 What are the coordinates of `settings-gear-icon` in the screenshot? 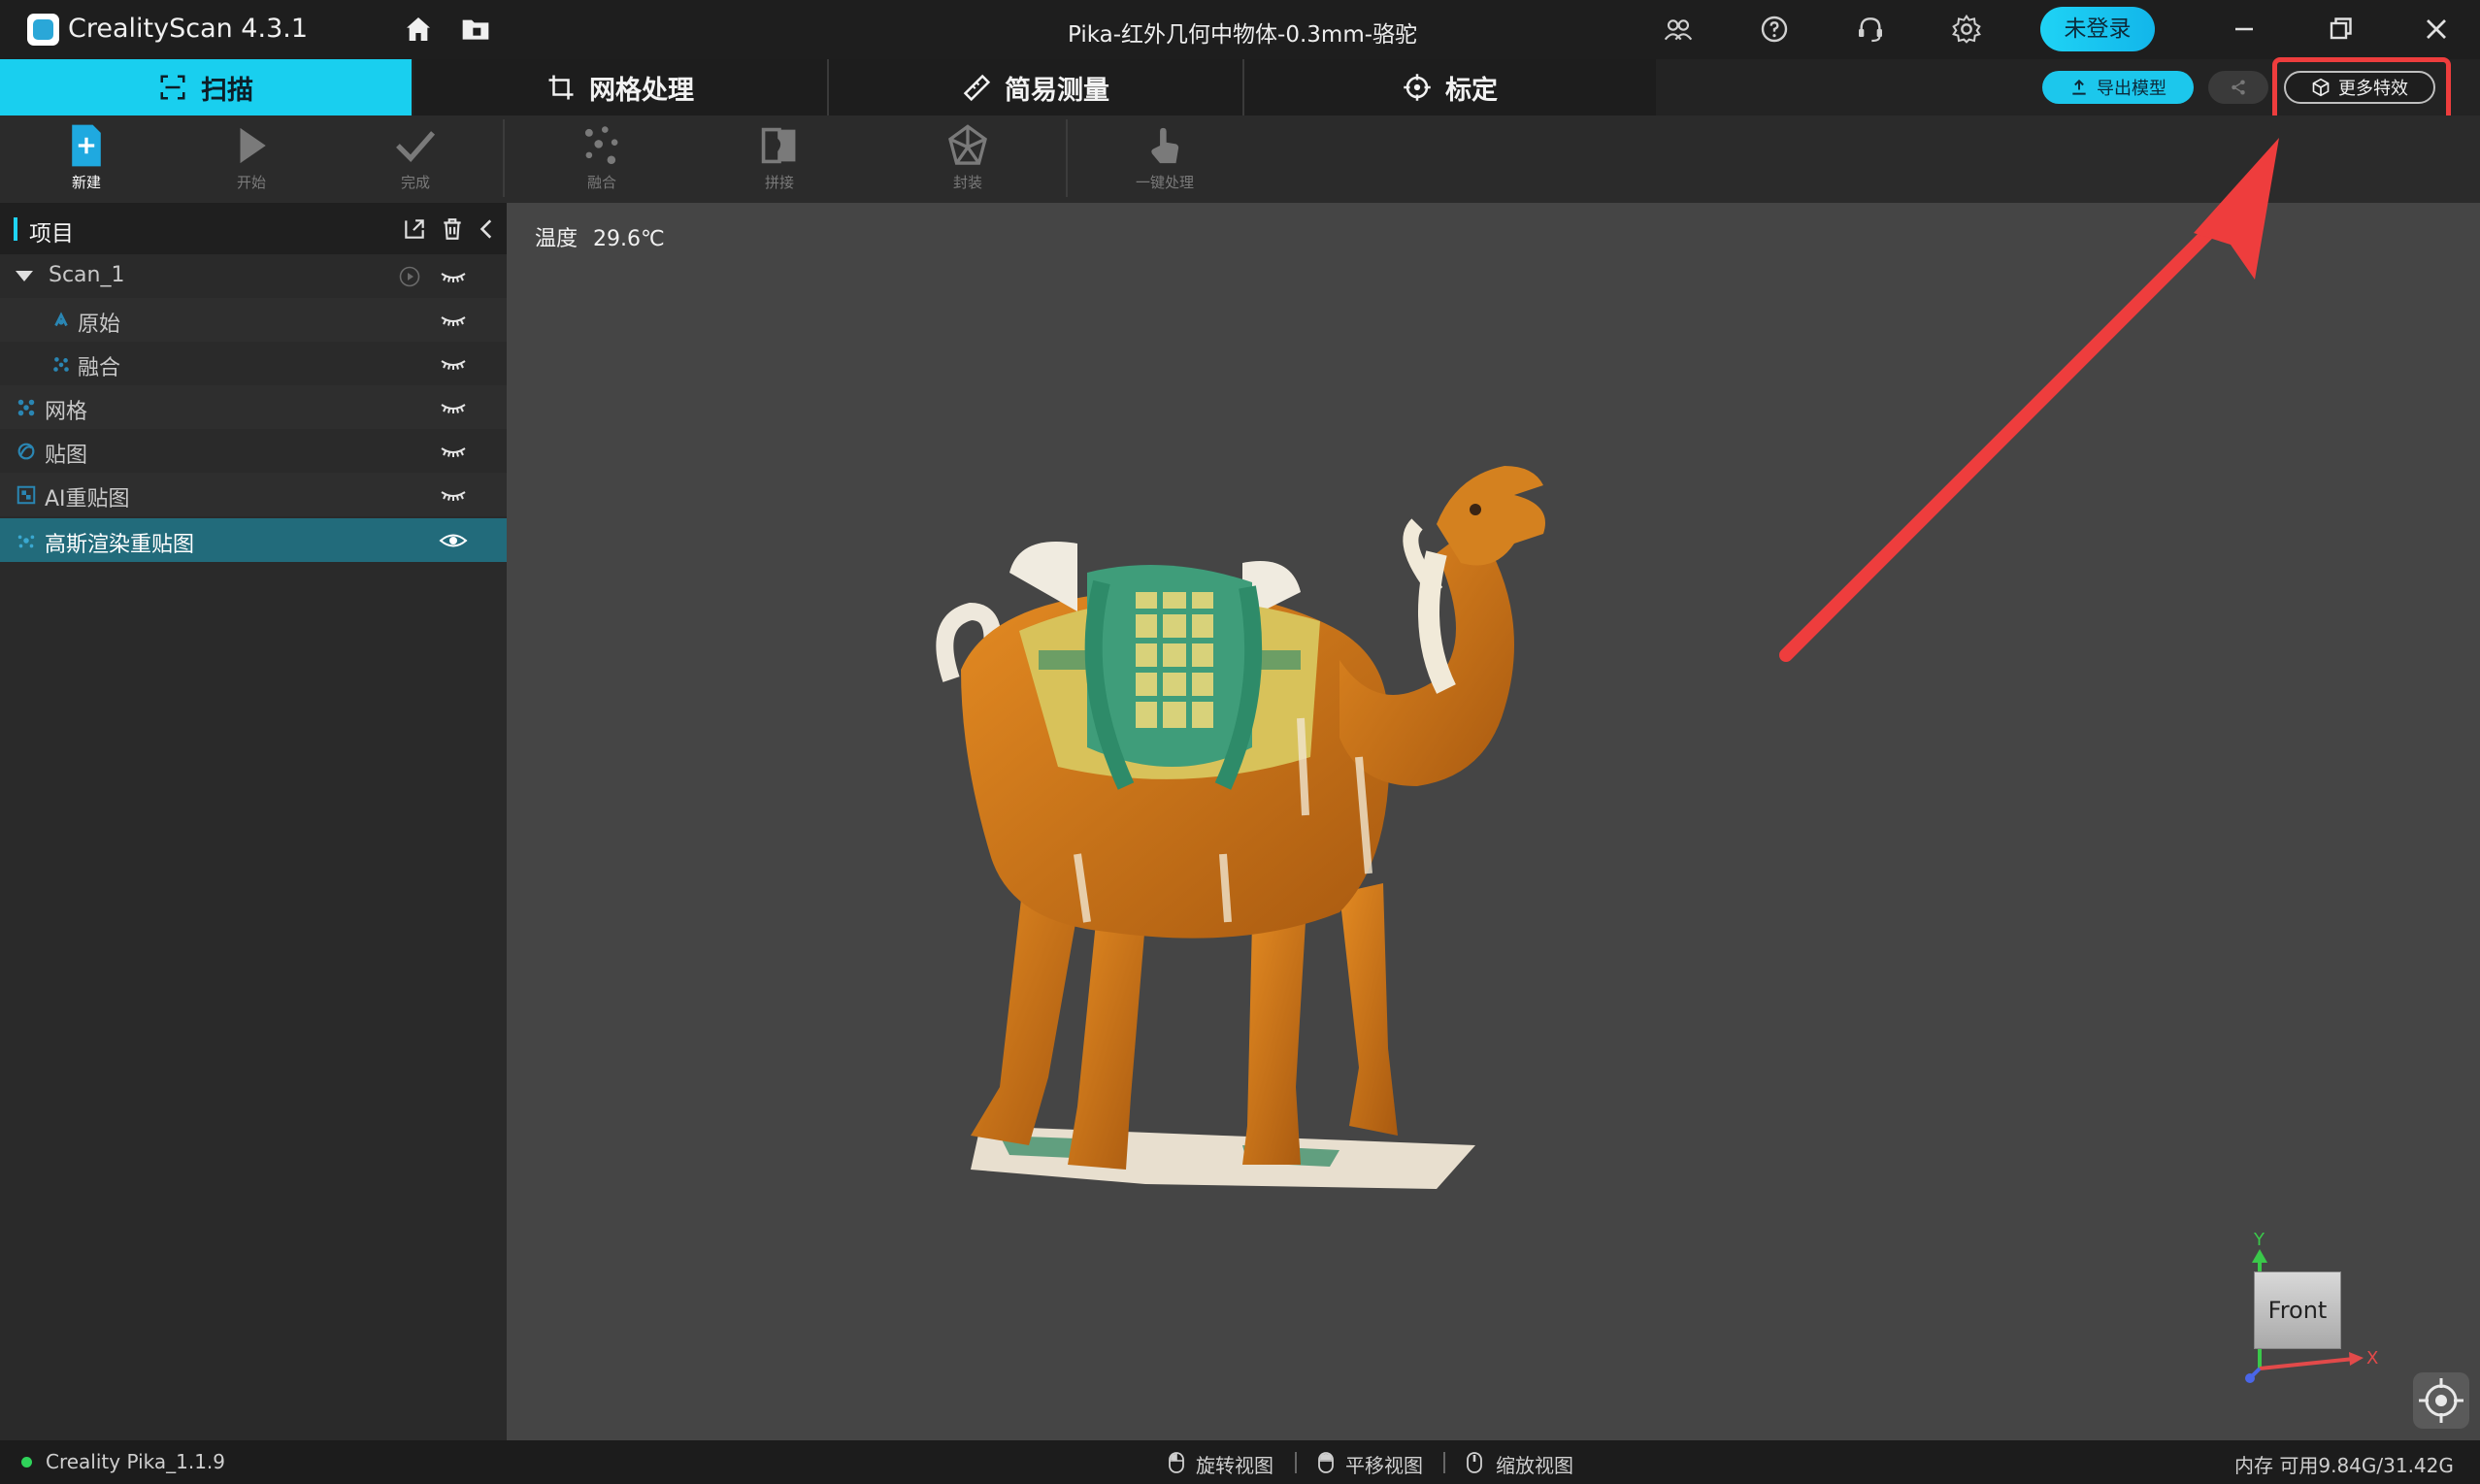 It's located at (1966, 29).